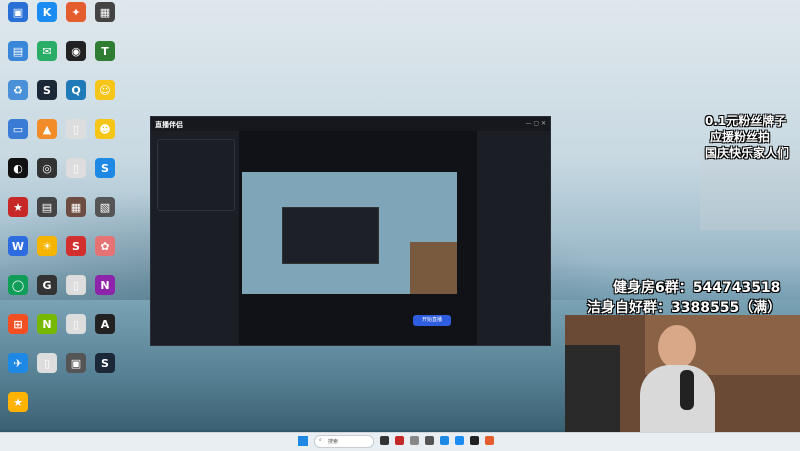 This screenshot has height=451, width=800. What do you see at coordinates (687, 390) in the screenshot?
I see `microphone` at bounding box center [687, 390].